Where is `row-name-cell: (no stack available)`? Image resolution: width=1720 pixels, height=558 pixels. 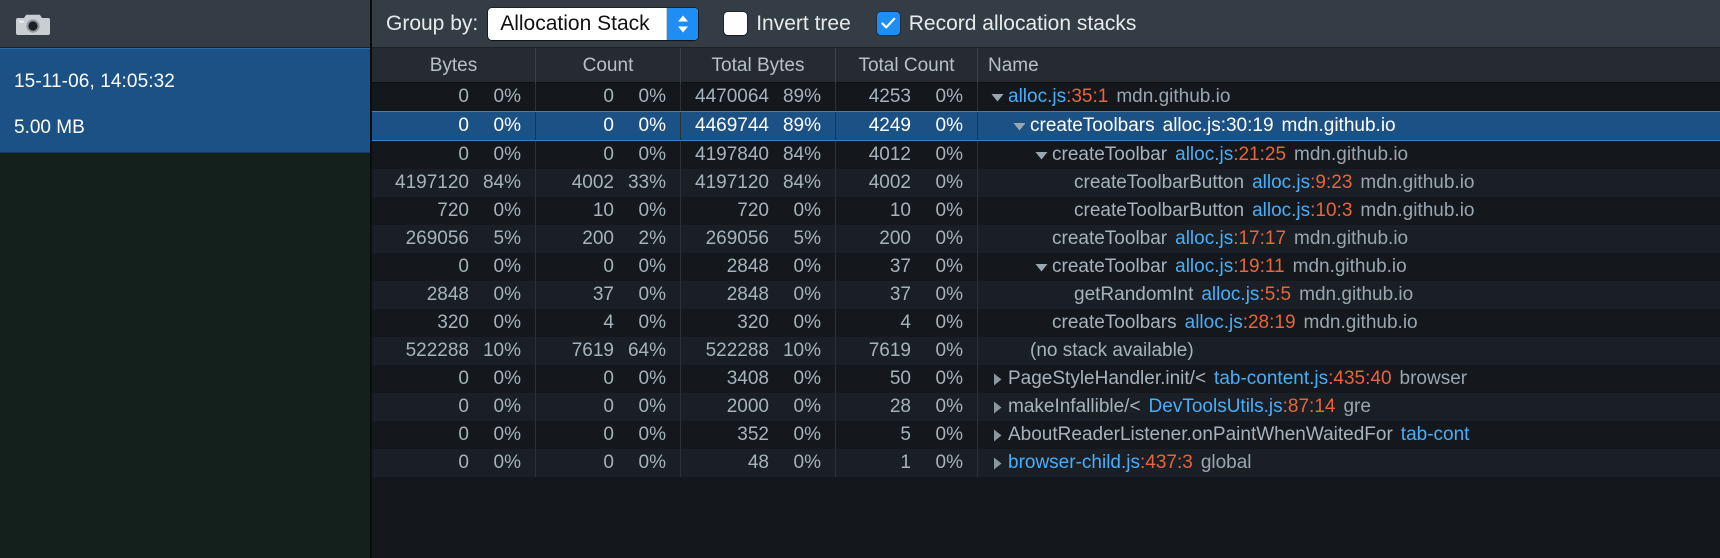 row-name-cell: (no stack available) is located at coordinates (1349, 351).